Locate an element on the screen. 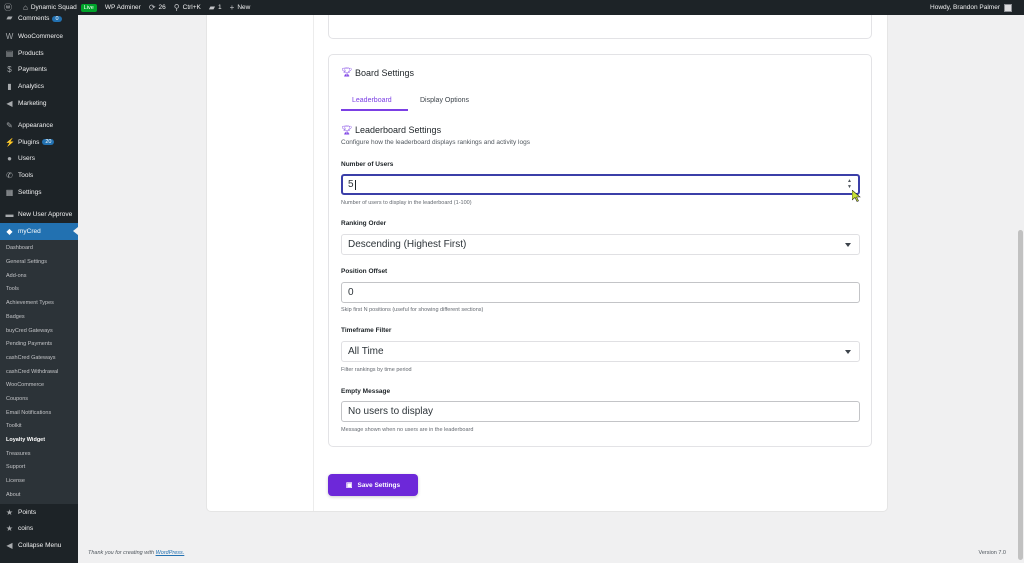 This screenshot has width=1024, height=563. wp-adminer-link: WP Adminer is located at coordinates (123, 7).